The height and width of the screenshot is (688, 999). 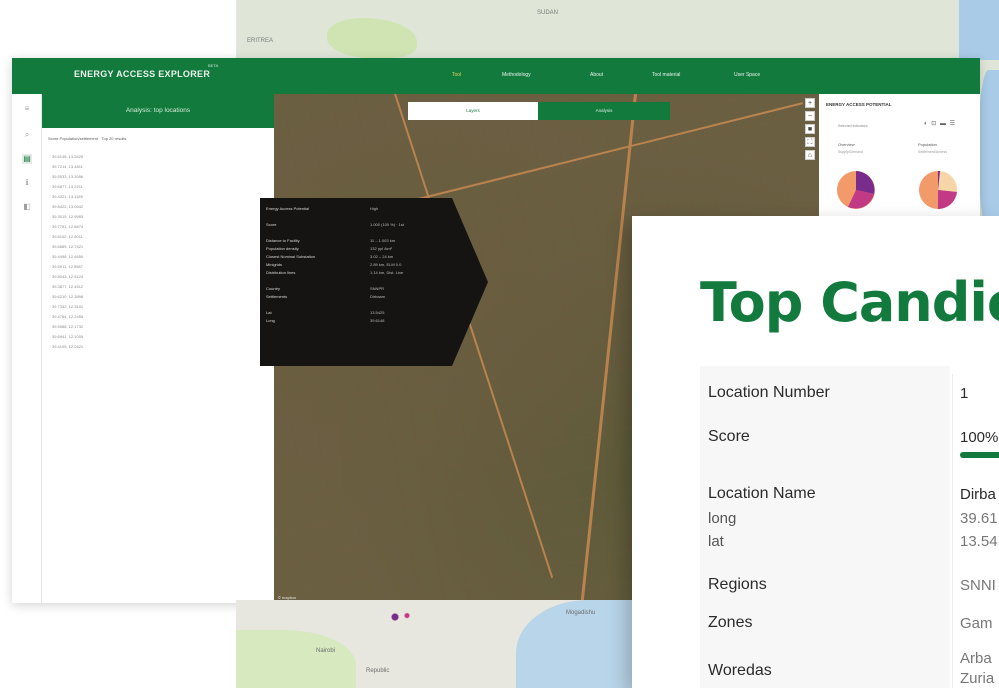 What do you see at coordinates (281, 272) in the screenshot?
I see `popup-label: Distribution lines` at bounding box center [281, 272].